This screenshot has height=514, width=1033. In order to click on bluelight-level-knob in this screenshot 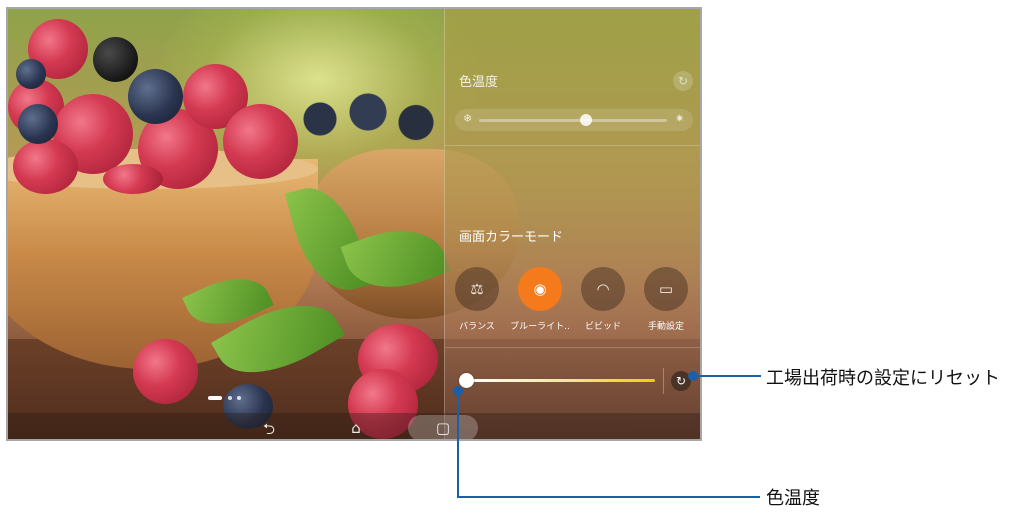, I will do `click(466, 380)`.